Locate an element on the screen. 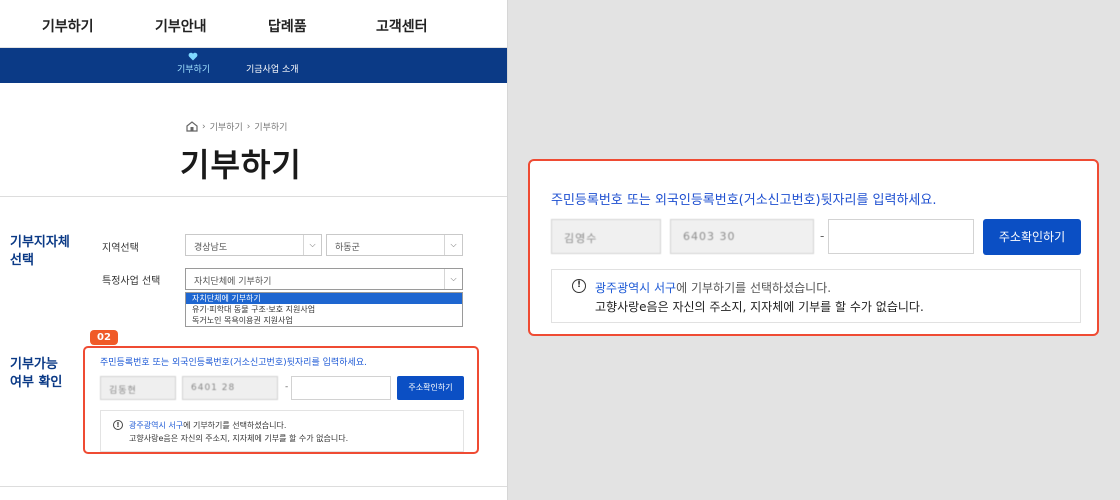 The height and width of the screenshot is (500, 1120). global-nav: 기부하기 기부안내 답례품 고객센터 is located at coordinates (253, 24).